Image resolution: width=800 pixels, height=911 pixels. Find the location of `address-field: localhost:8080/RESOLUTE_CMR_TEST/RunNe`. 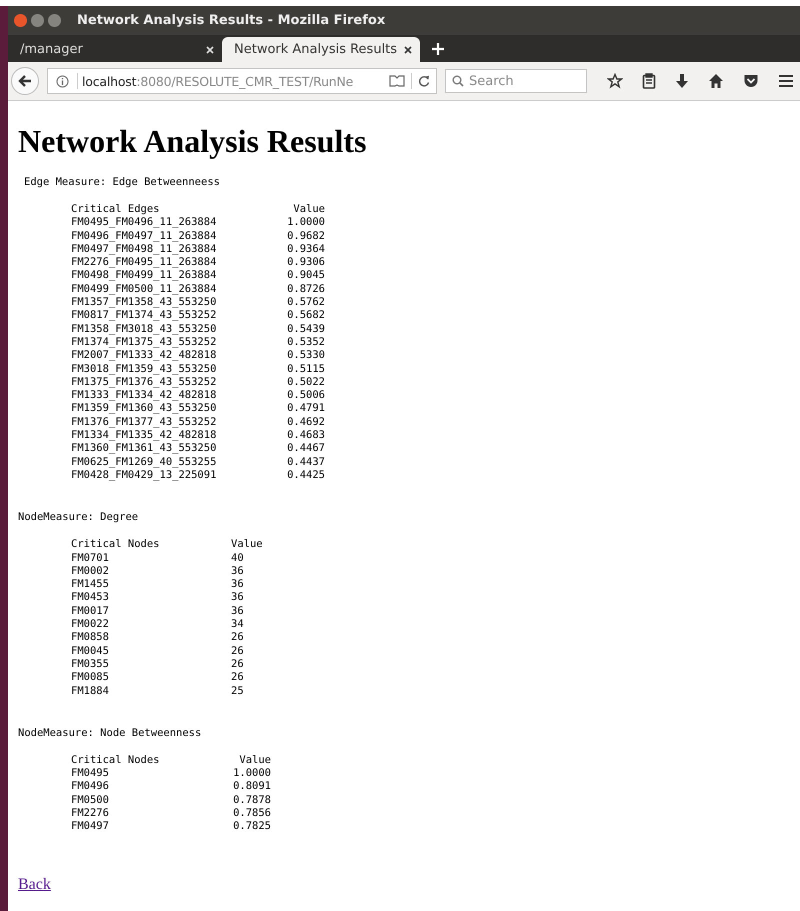

address-field: localhost:8080/RESOLUTE_CMR_TEST/RunNe is located at coordinates (242, 81).